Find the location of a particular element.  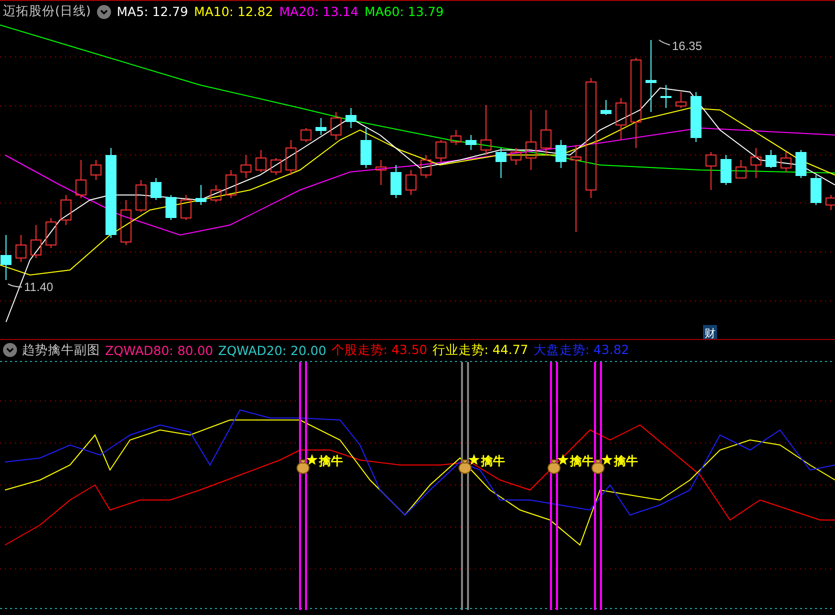

low-price-label: 11.40 is located at coordinates (39, 287).